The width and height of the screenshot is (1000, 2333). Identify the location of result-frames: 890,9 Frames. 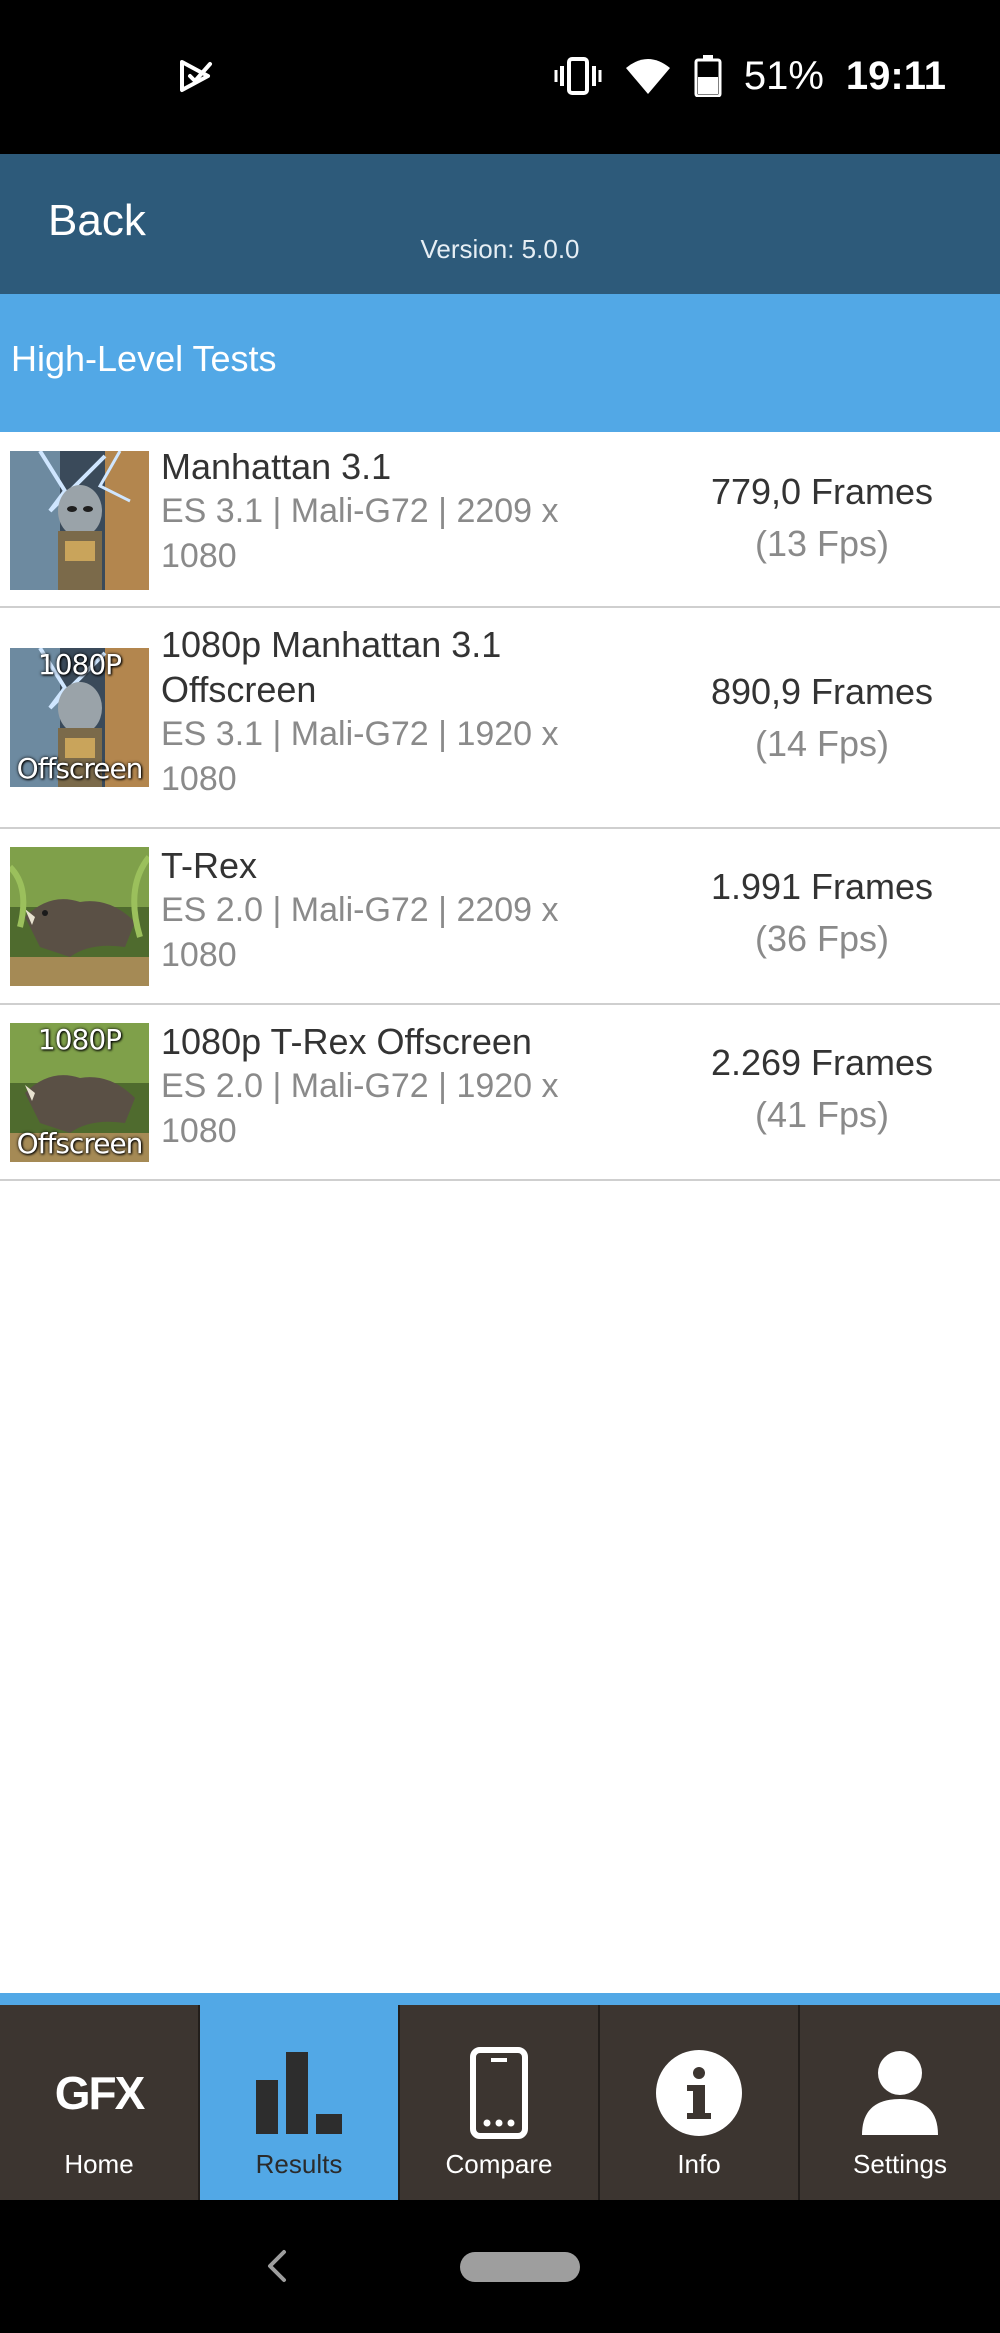
(822, 691).